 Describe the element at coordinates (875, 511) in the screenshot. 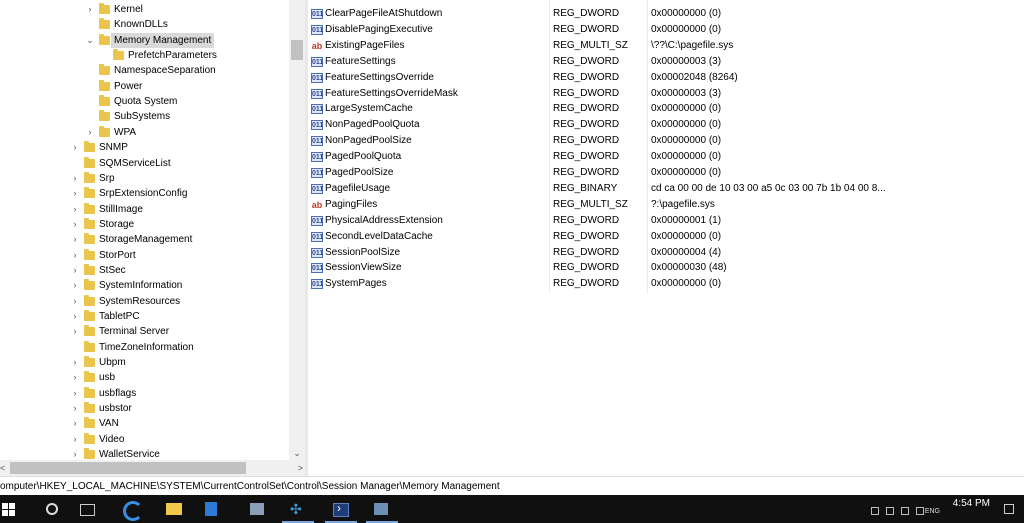

I see `chevron-up-icon` at that location.